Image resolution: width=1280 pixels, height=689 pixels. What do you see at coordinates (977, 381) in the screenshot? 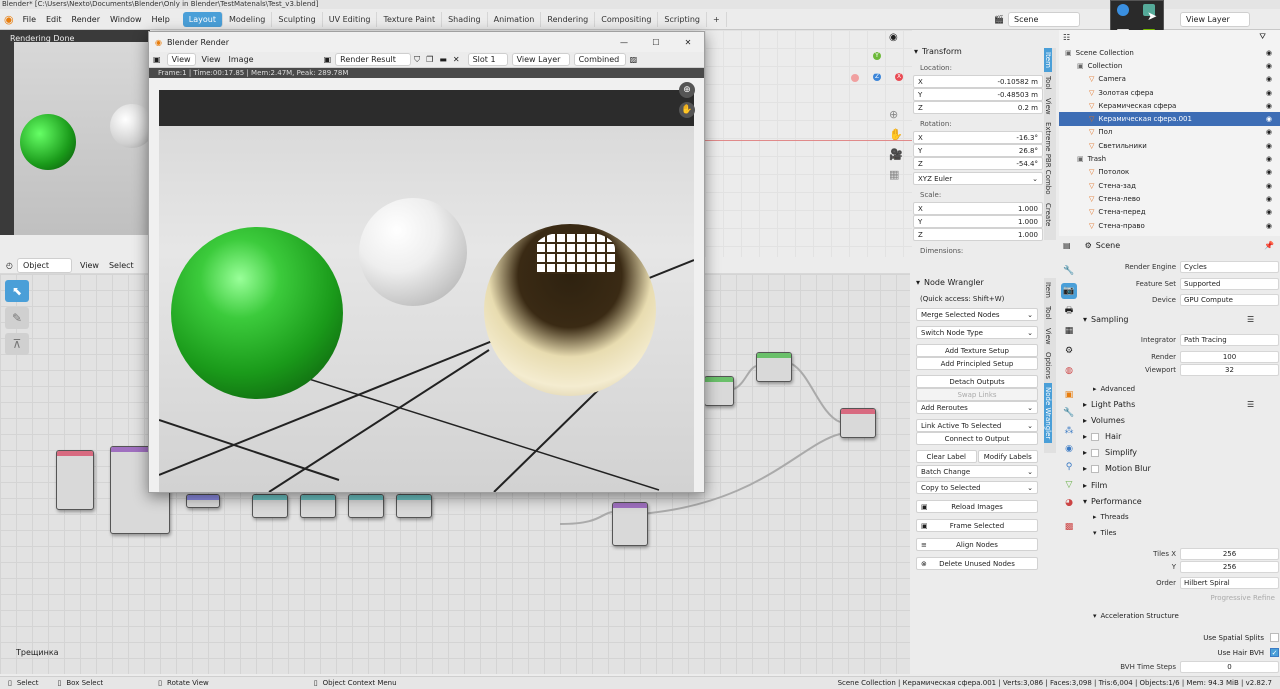
I see `detach-outputs-button: Detach Outputs` at bounding box center [977, 381].